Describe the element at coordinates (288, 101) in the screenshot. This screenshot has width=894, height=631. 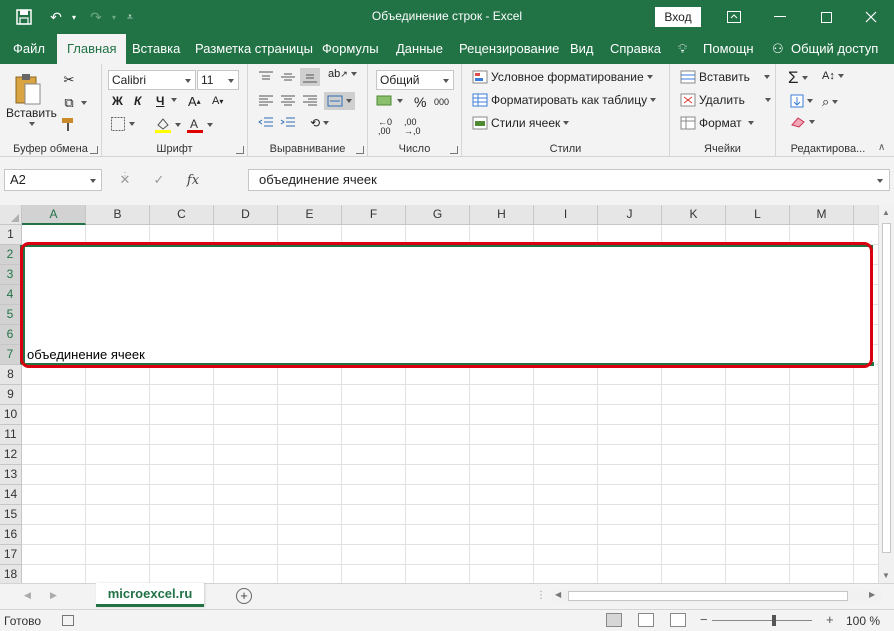
I see `align-center-icon` at that location.